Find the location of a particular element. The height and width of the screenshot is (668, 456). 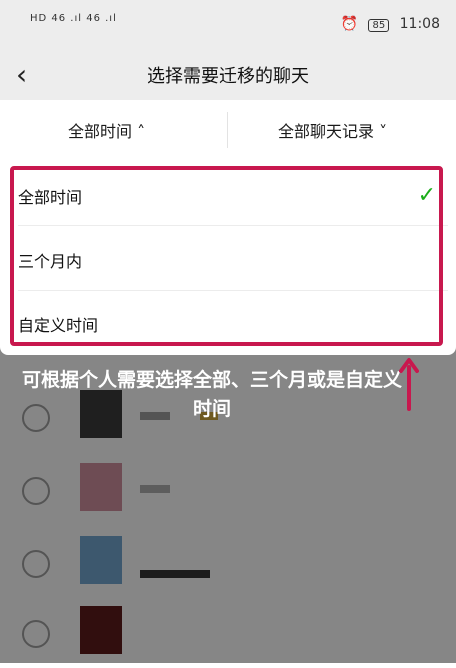

filter-divider is located at coordinates (227, 130).